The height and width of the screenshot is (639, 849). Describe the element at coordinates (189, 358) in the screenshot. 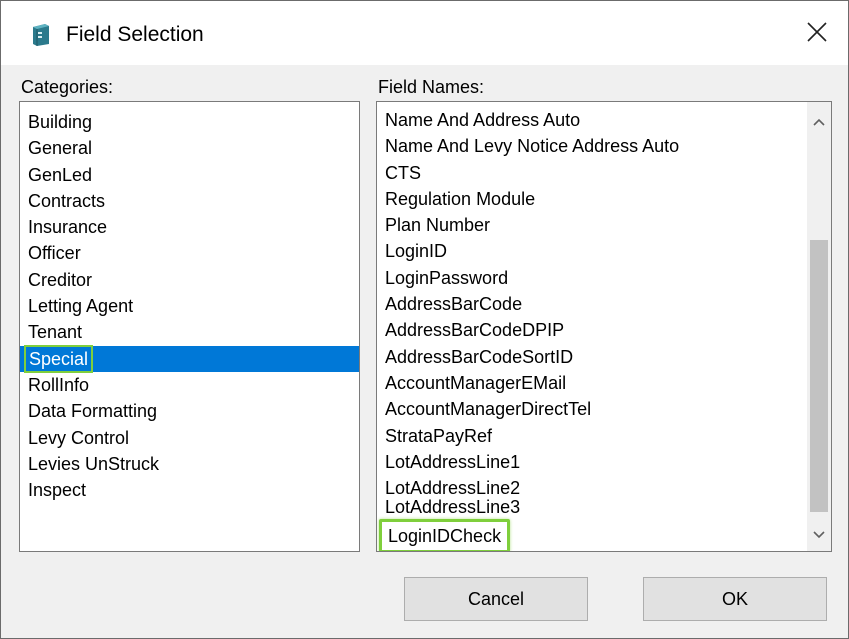

I see `category-item-selected: Special` at that location.